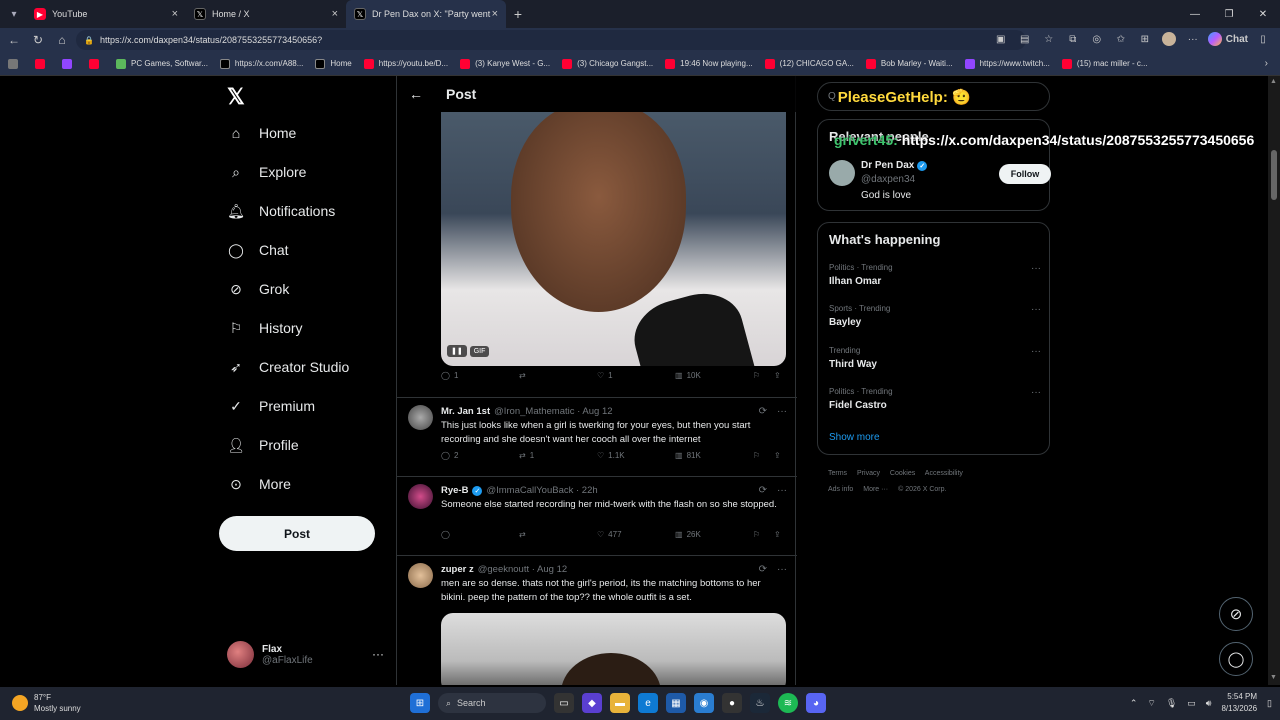 The height and width of the screenshot is (720, 1280). Describe the element at coordinates (613, 239) in the screenshot. I see `post-gif: ❚❚ GIF` at that location.